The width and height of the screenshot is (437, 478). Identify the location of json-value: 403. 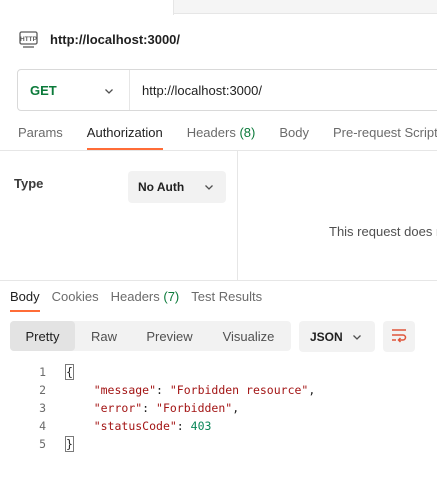
(201, 426).